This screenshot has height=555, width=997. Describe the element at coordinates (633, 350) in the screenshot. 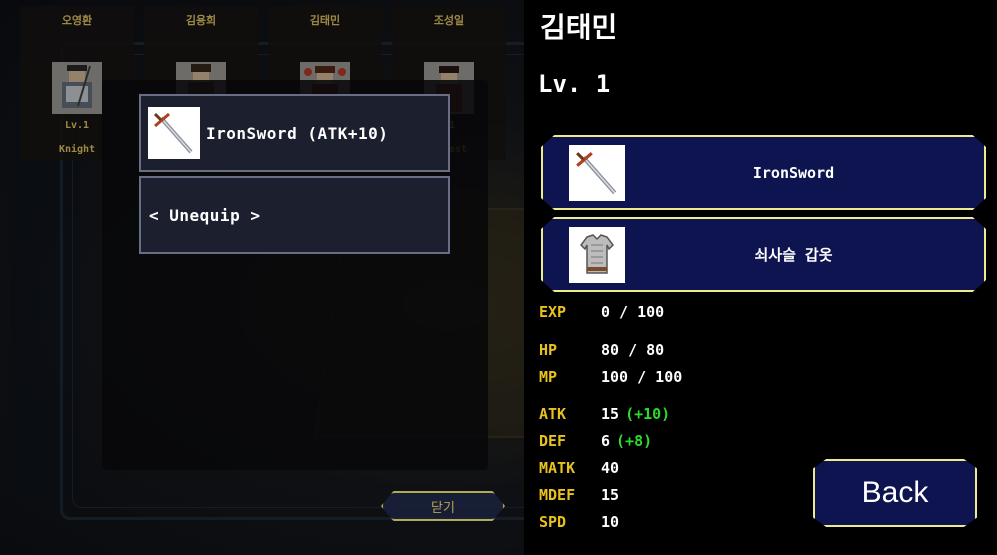

I see `stat-value: 80 / 80` at that location.